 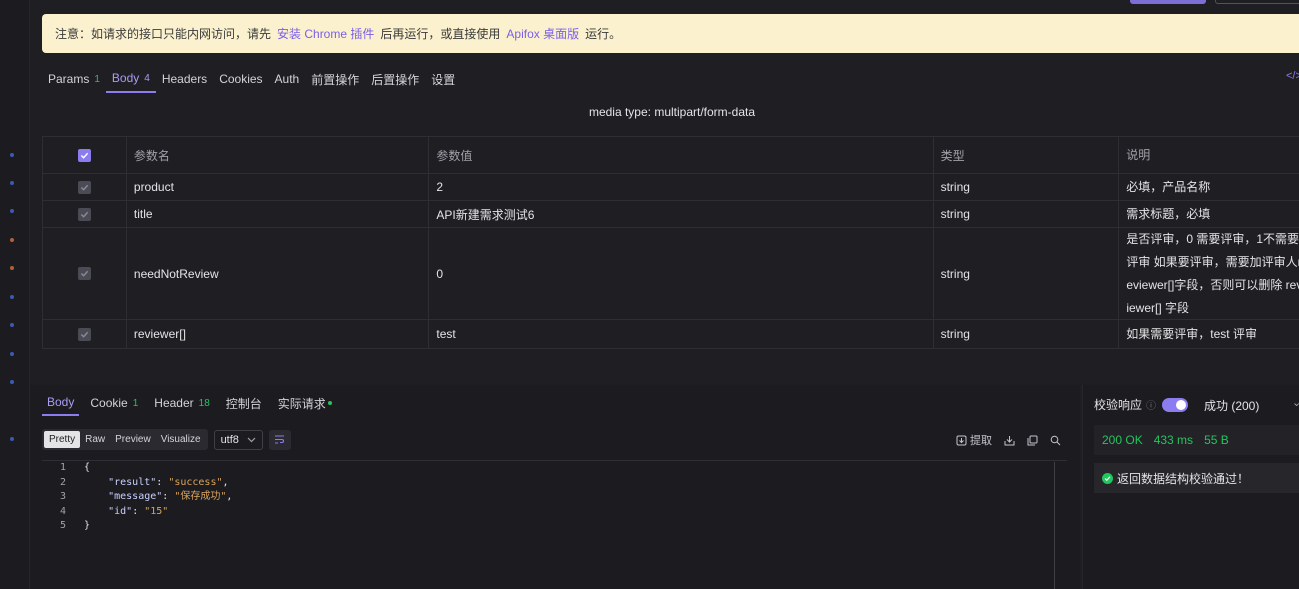 I want to click on code-view-icon: </>, so click(x=1292, y=76).